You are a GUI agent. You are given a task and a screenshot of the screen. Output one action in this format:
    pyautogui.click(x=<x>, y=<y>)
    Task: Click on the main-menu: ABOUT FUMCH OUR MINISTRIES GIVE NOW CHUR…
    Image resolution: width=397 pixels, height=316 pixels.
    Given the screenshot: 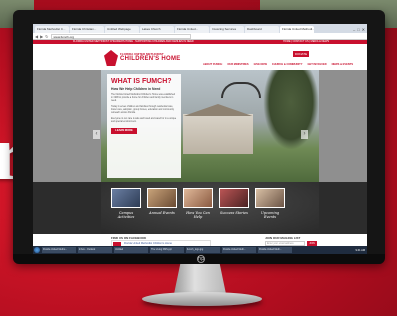 What is the action you would take?
    pyautogui.click(x=278, y=64)
    